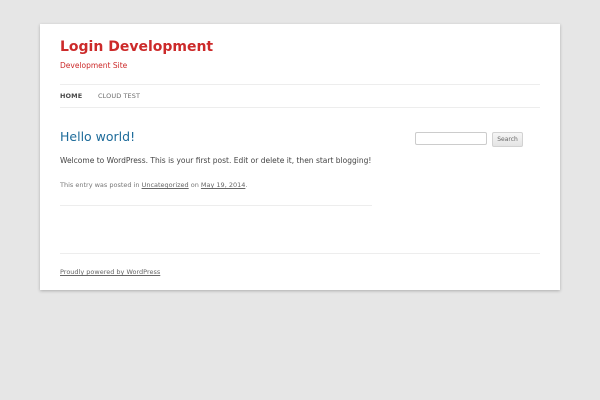 The image size is (600, 400). I want to click on main-navigation: HOME CLOUD TEST, so click(300, 96).